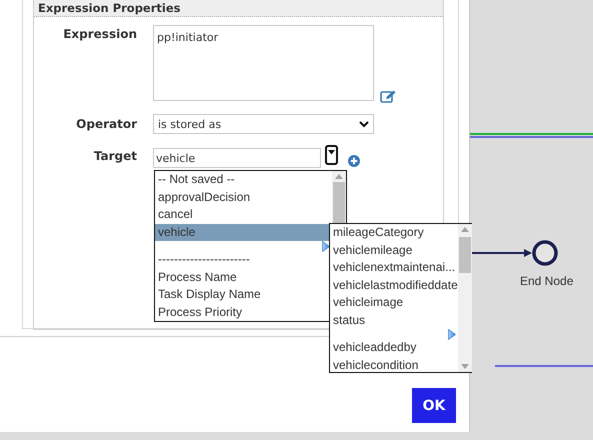  I want to click on edit-icon, so click(388, 96).